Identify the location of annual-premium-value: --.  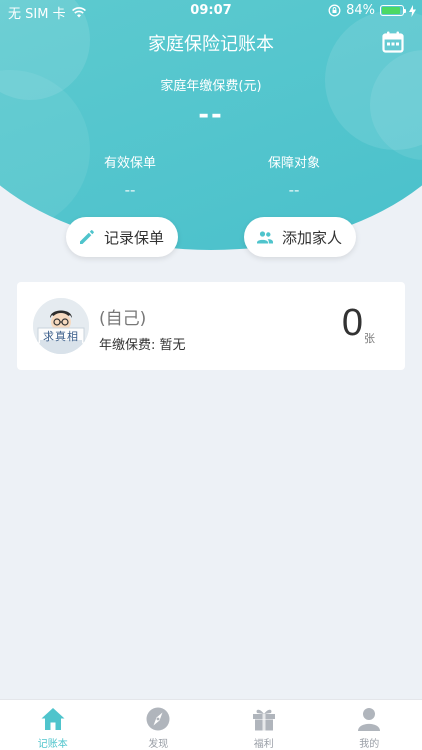
(211, 115).